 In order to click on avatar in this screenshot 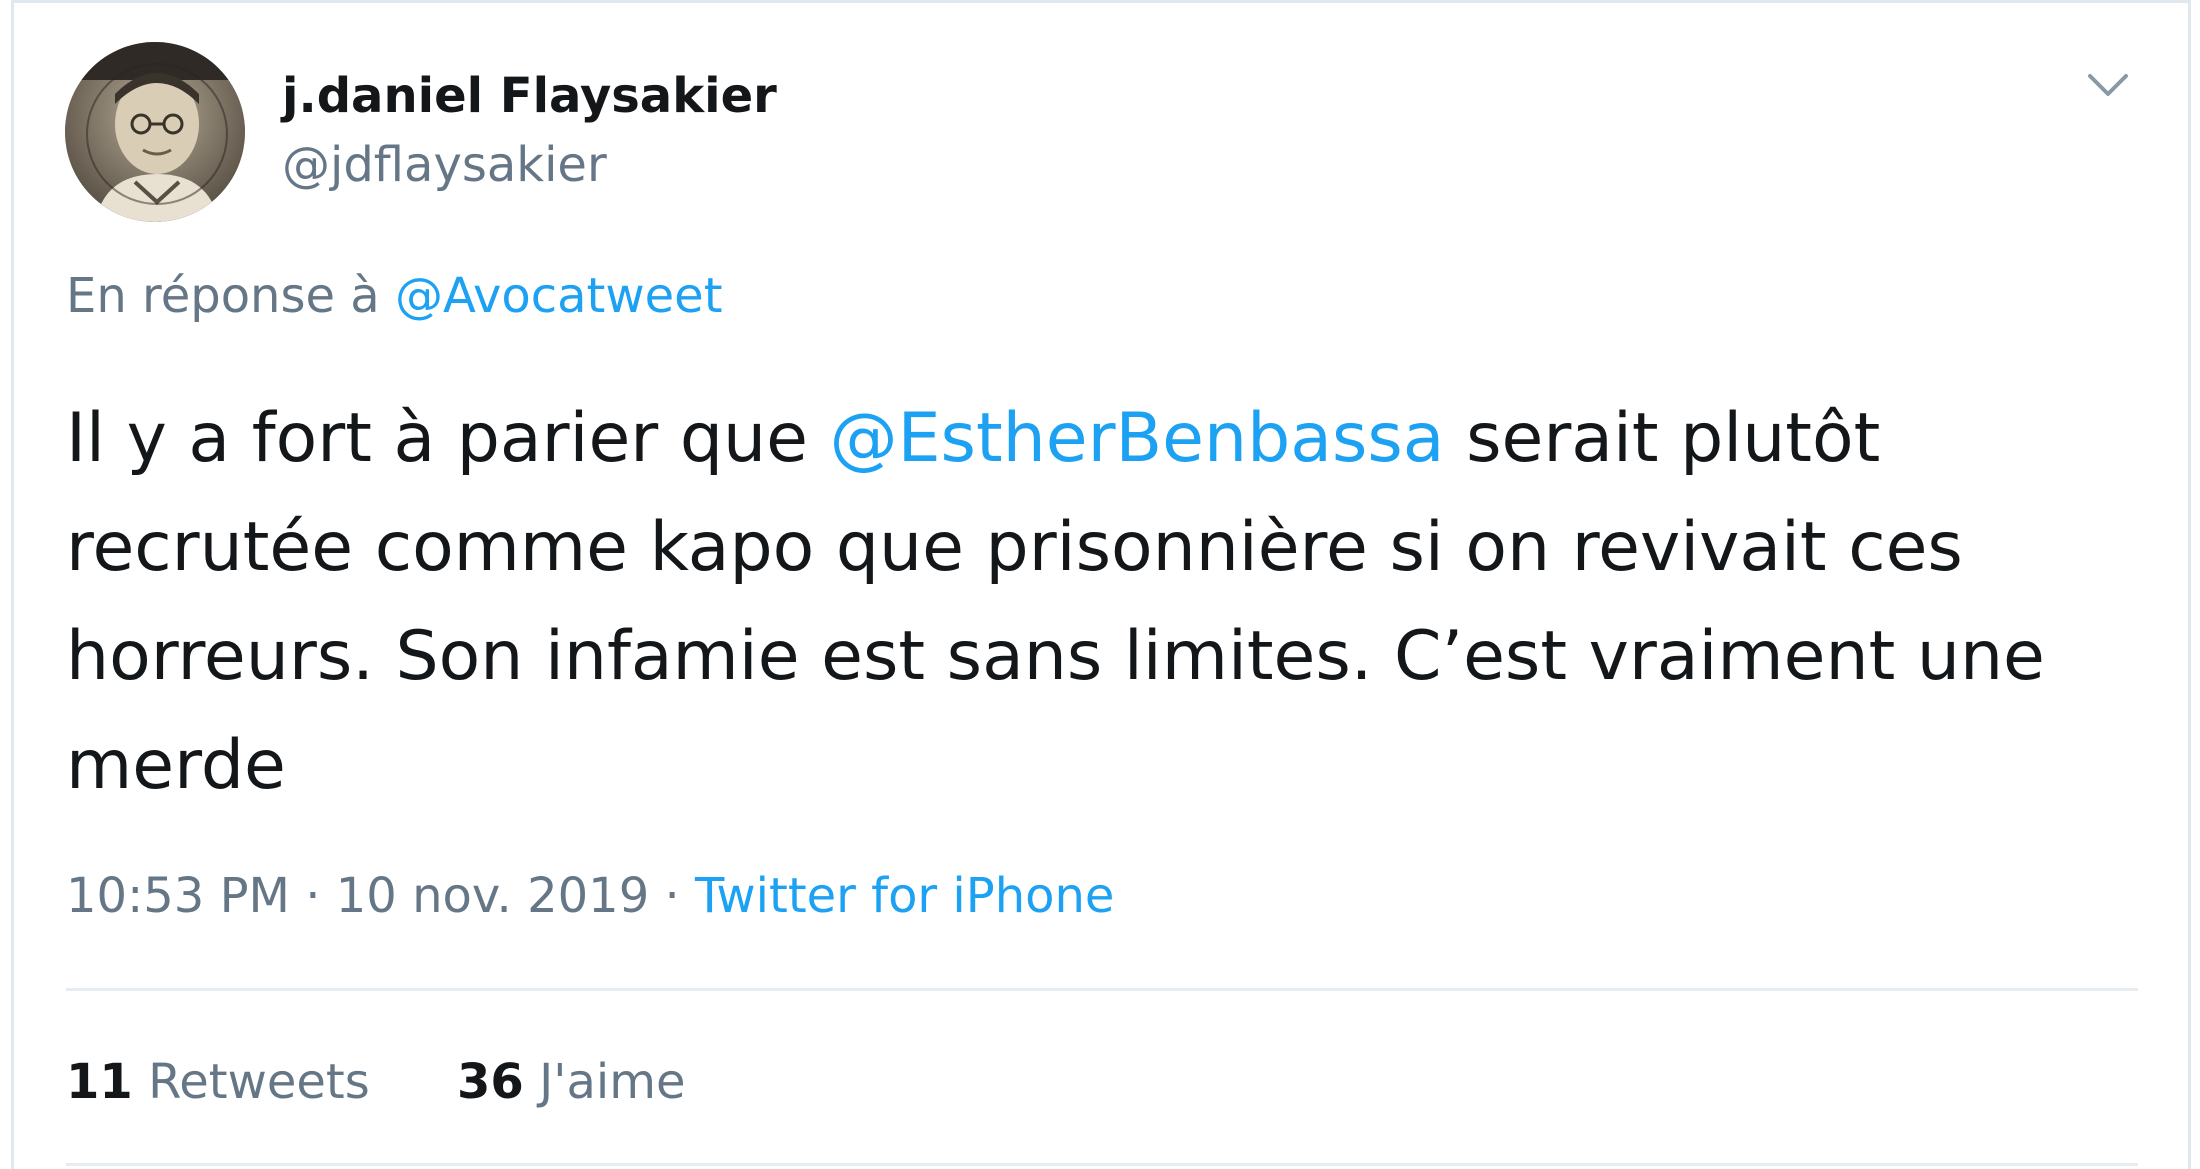, I will do `click(155, 132)`.